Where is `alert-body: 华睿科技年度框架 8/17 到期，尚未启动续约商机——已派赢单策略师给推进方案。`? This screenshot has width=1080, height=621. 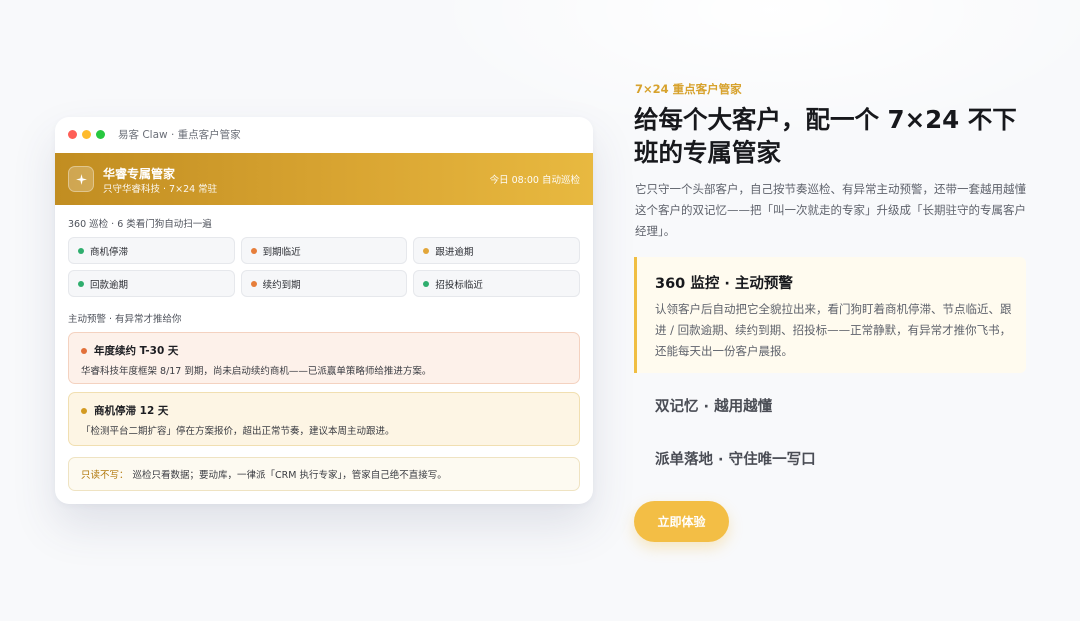
alert-body: 华睿科技年度框架 8/17 到期，尚未启动续约商机——已派赢单策略师给推进方案。 is located at coordinates (256, 371).